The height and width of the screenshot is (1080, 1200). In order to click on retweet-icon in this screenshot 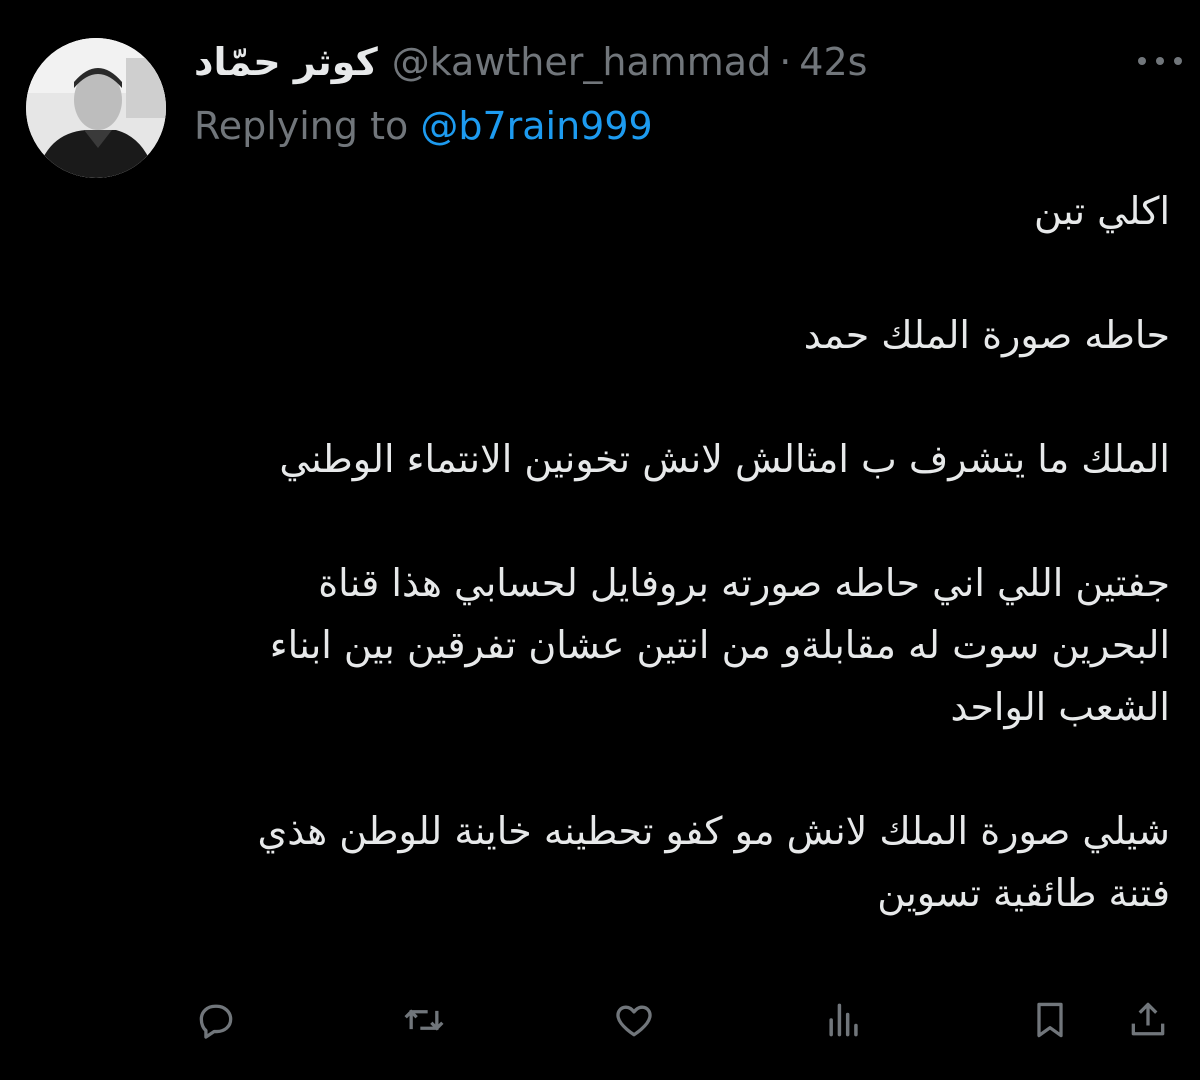, I will do `click(424, 1020)`.